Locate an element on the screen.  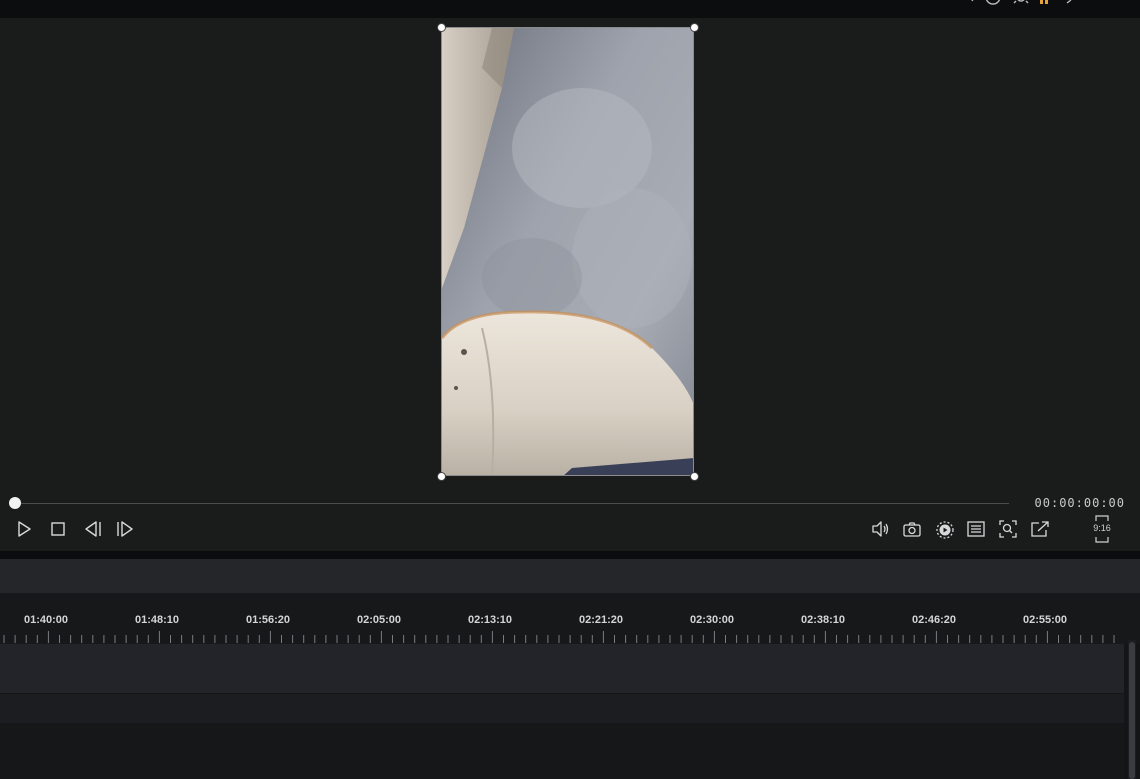
brand-icon is located at coordinates (1046, 5).